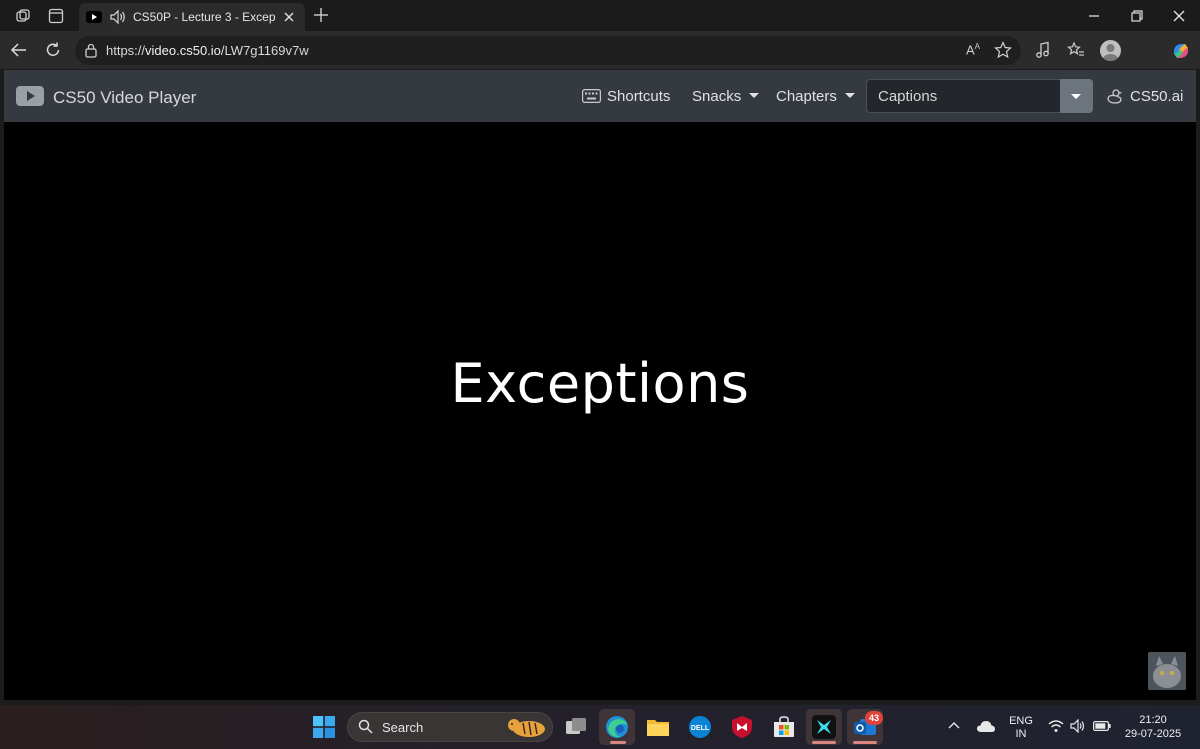  What do you see at coordinates (1056, 726) in the screenshot?
I see `wifi-icon` at bounding box center [1056, 726].